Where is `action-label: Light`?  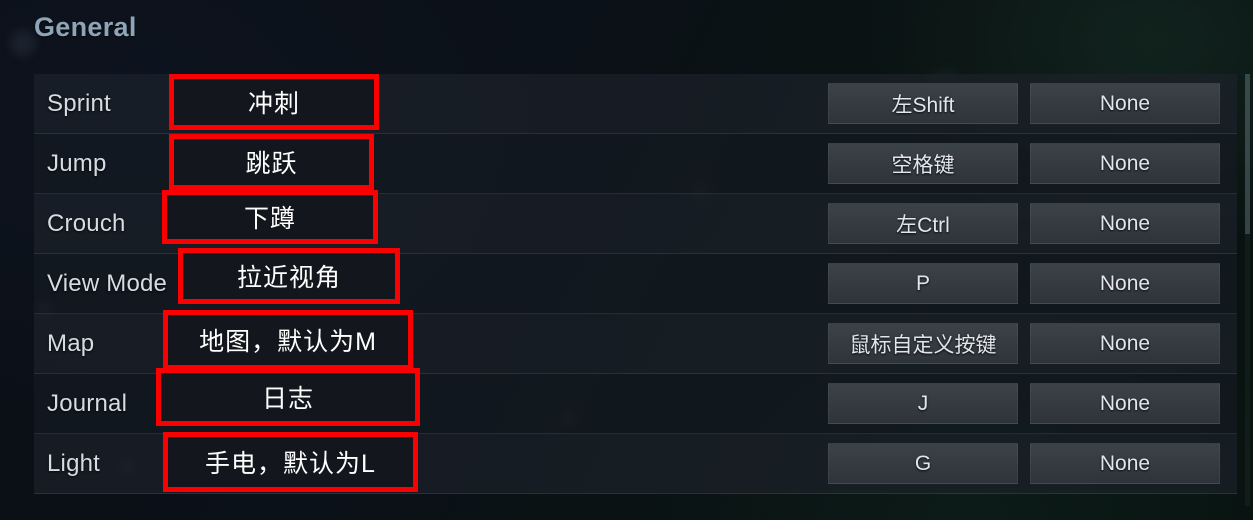 action-label: Light is located at coordinates (74, 463).